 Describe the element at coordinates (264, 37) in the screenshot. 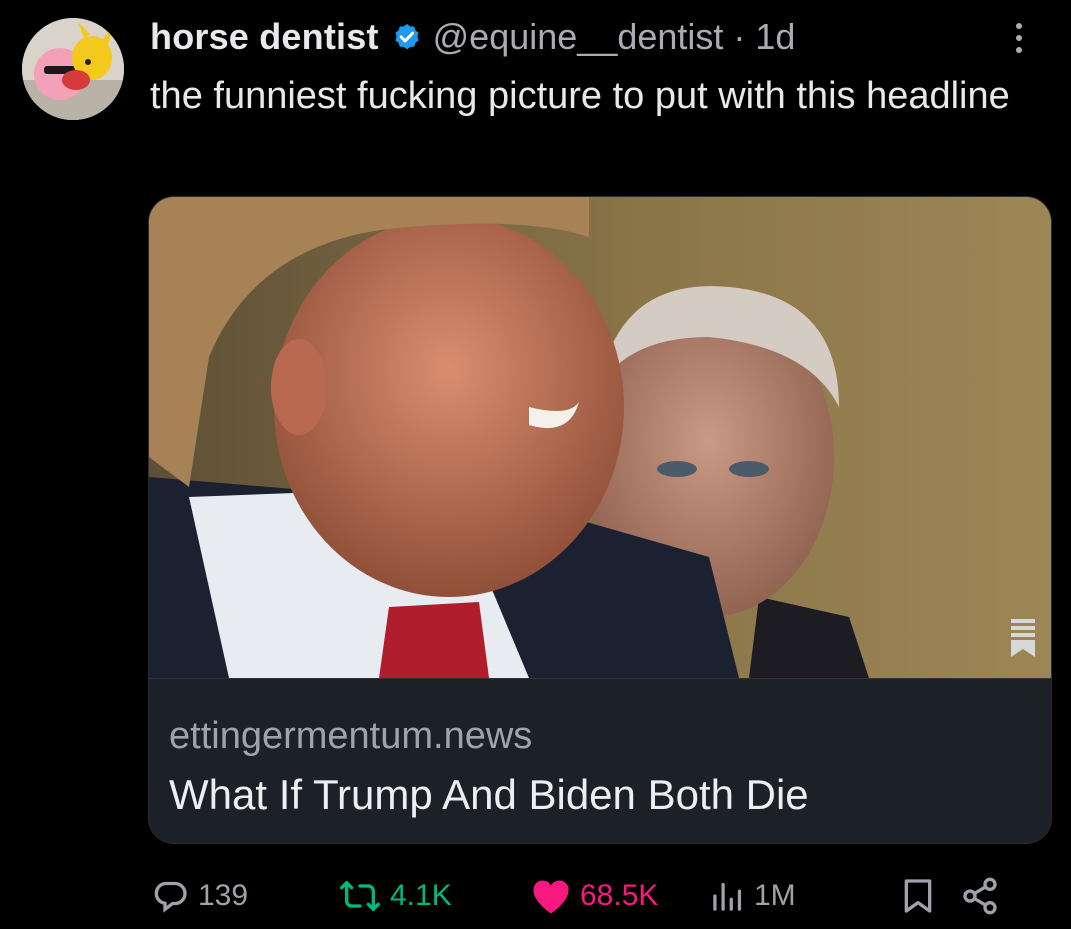

I see `display-name: horse dentist` at that location.